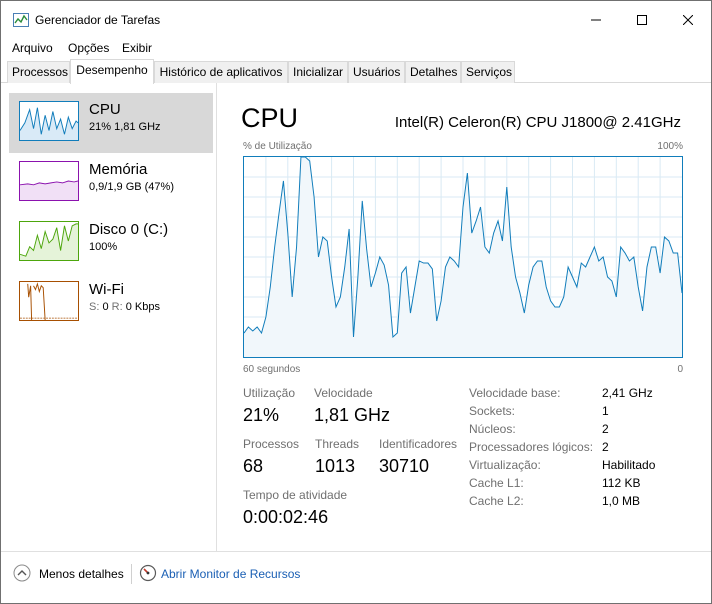 This screenshot has height=604, width=712. Describe the element at coordinates (137, 48) in the screenshot. I see `menu-exibir: Exibir` at that location.